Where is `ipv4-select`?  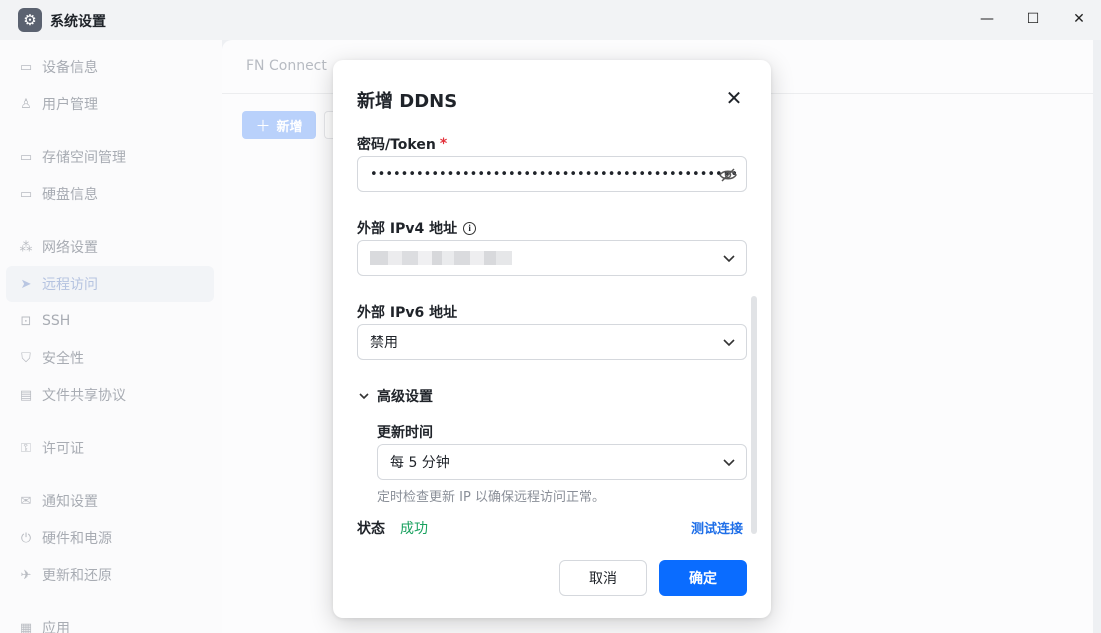 ipv4-select is located at coordinates (552, 258).